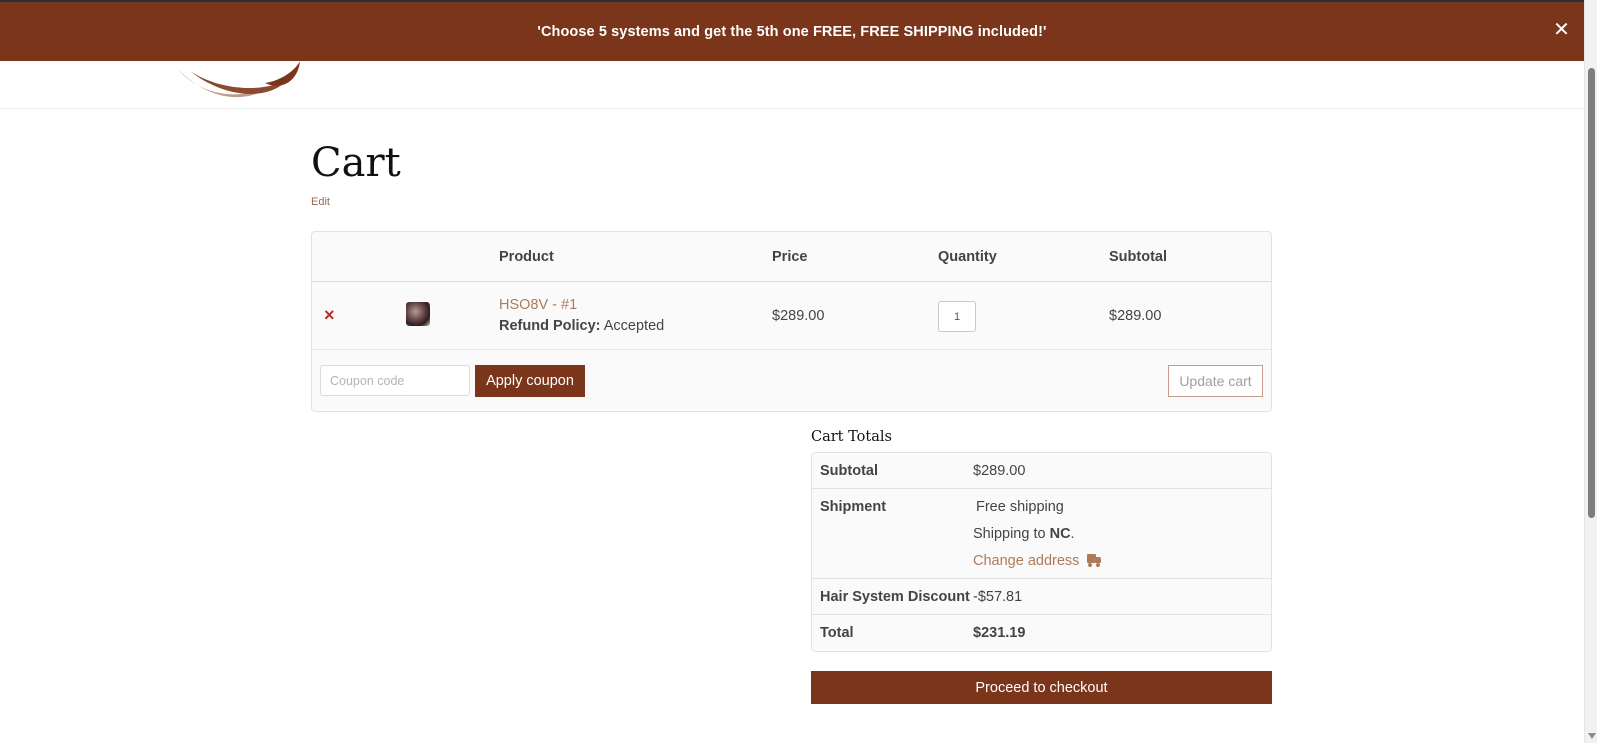 Image resolution: width=1597 pixels, height=743 pixels. What do you see at coordinates (998, 597) in the screenshot?
I see `discount-value: -$57.81` at bounding box center [998, 597].